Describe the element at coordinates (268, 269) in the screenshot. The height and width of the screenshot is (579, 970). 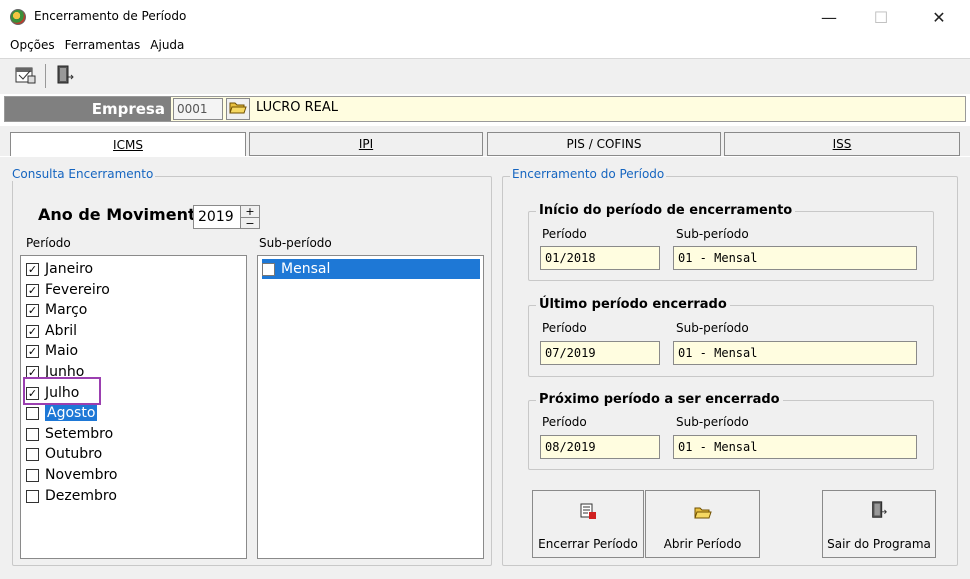
I see `subperiodo-checkbox` at that location.